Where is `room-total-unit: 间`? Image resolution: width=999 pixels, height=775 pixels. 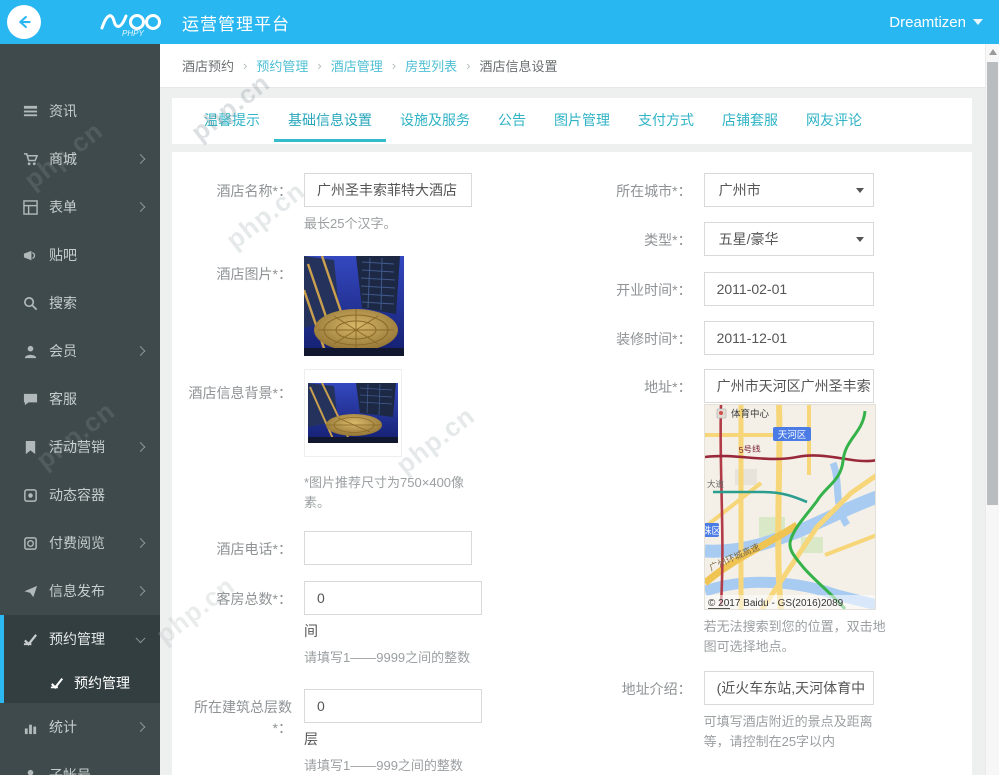
room-total-unit: 间 is located at coordinates (311, 631).